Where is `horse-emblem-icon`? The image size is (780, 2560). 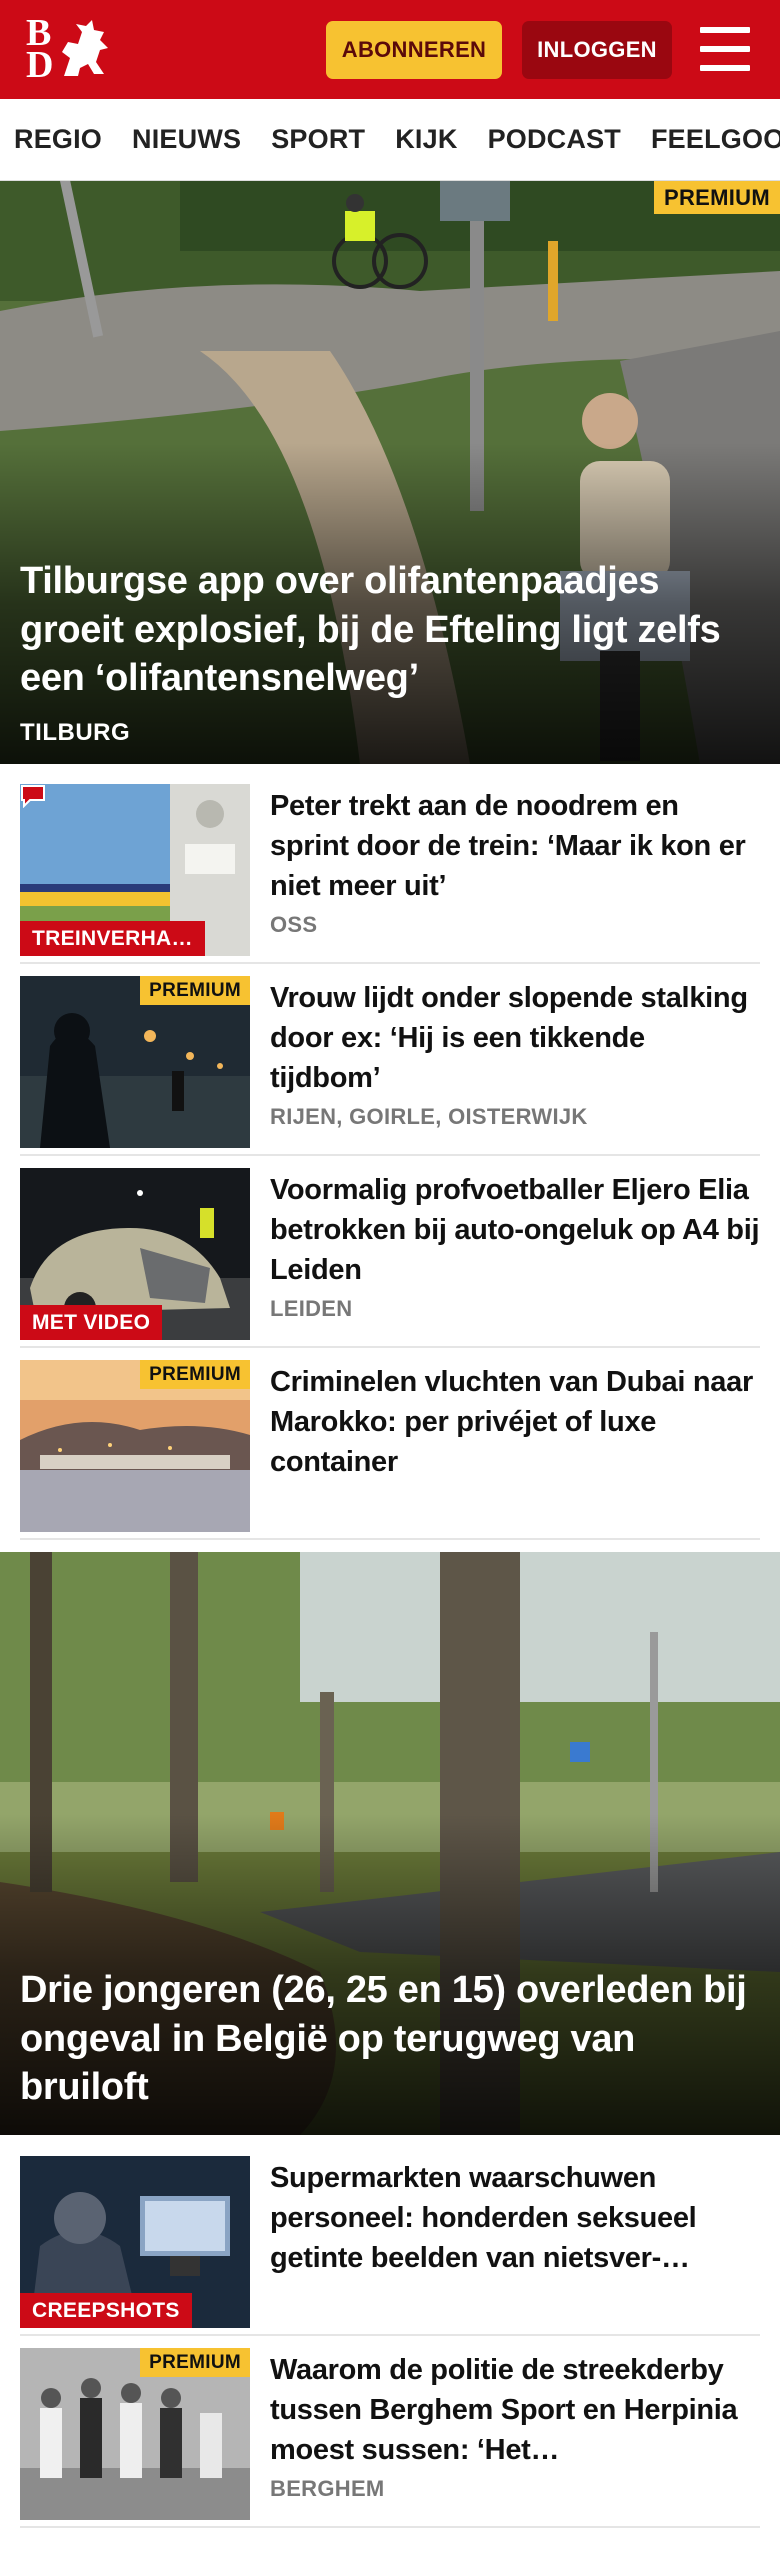
horse-emblem-icon is located at coordinates (85, 48).